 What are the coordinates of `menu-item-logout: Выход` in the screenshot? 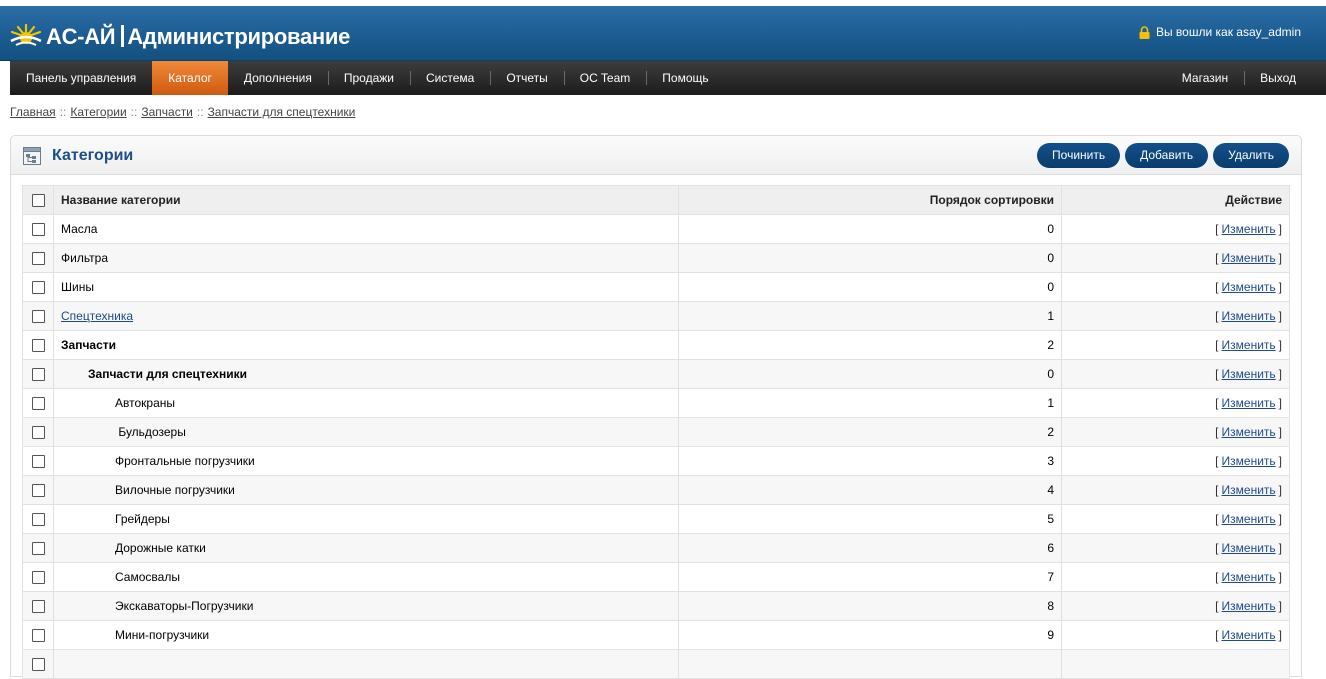 It's located at (1278, 78).